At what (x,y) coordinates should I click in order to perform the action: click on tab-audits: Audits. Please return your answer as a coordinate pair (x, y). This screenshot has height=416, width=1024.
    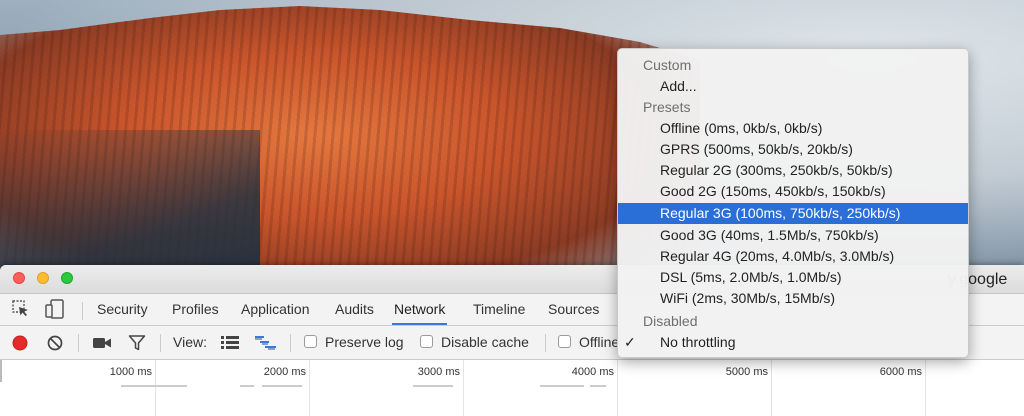
    Looking at the image, I should click on (354, 309).